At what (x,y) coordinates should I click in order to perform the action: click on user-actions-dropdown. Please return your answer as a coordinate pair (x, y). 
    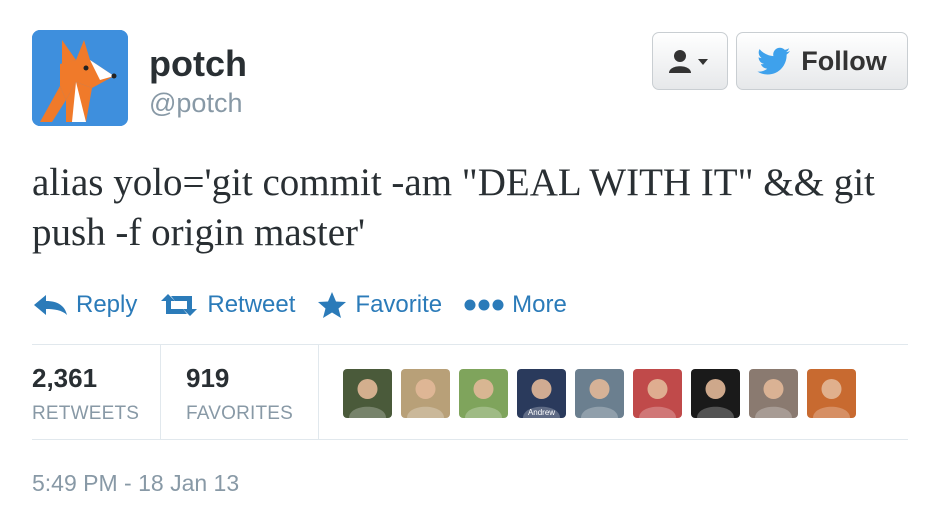
    Looking at the image, I should click on (690, 61).